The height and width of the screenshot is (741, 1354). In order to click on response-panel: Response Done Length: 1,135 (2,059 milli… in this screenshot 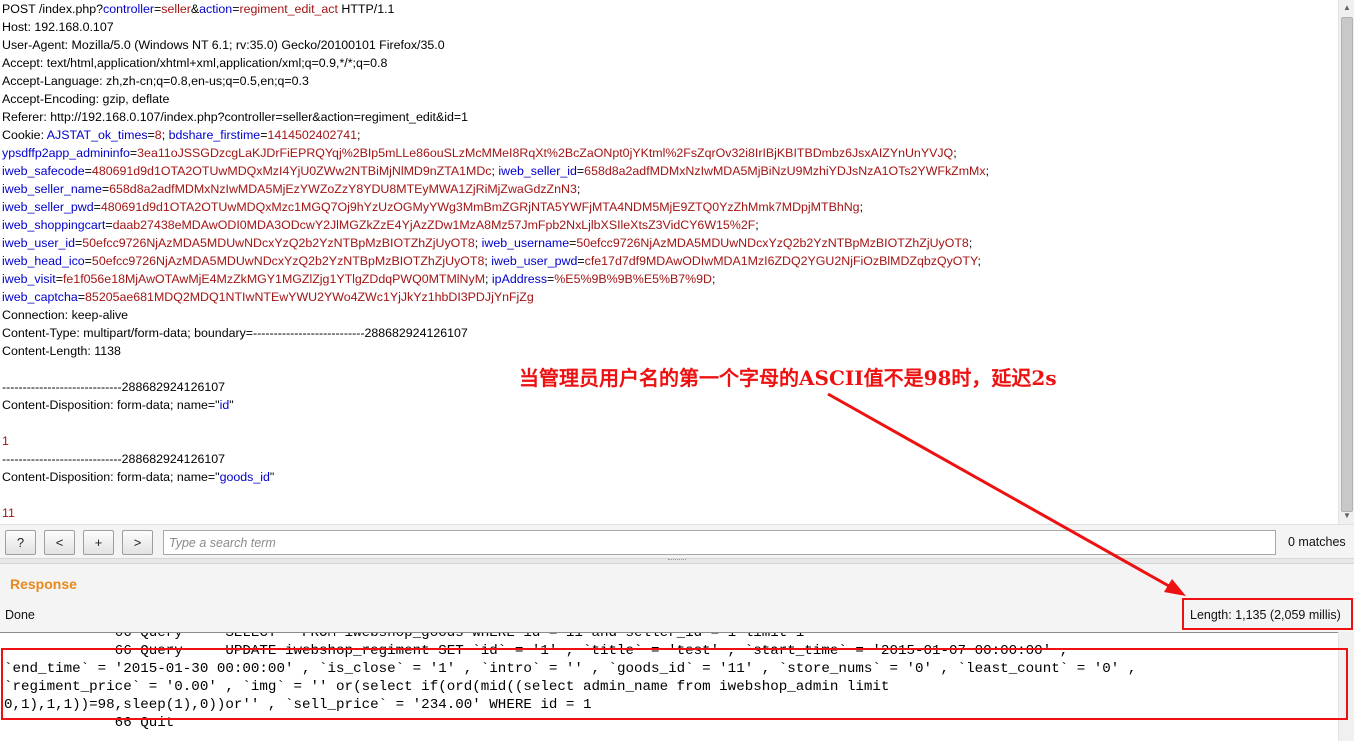, I will do `click(677, 598)`.